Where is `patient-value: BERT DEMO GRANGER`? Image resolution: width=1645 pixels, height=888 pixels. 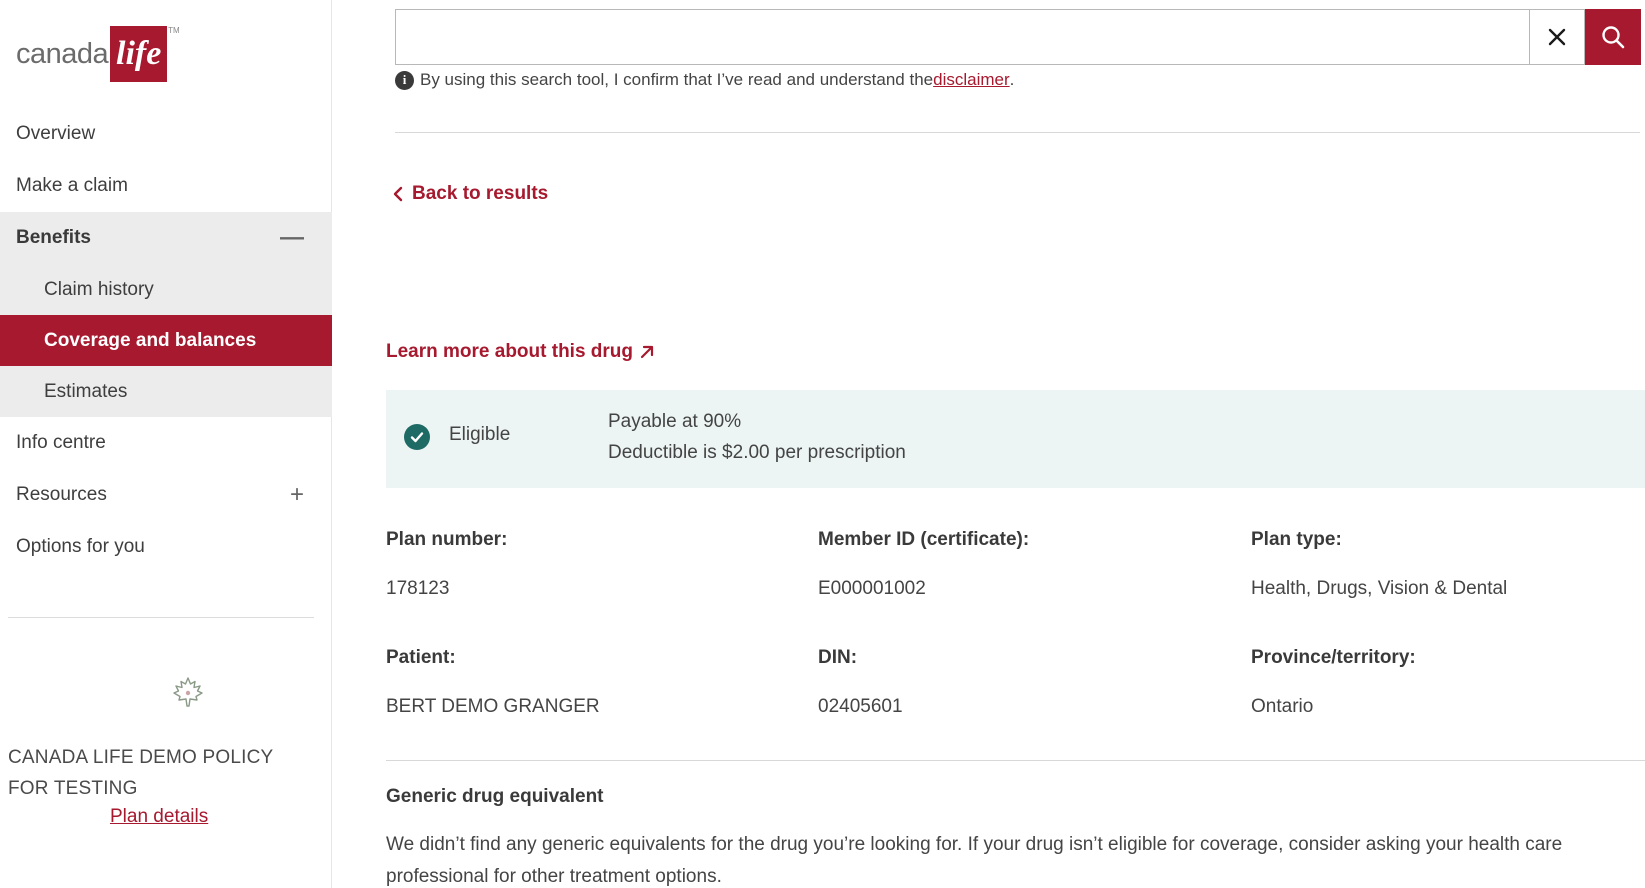 patient-value: BERT DEMO GRANGER is located at coordinates (493, 706).